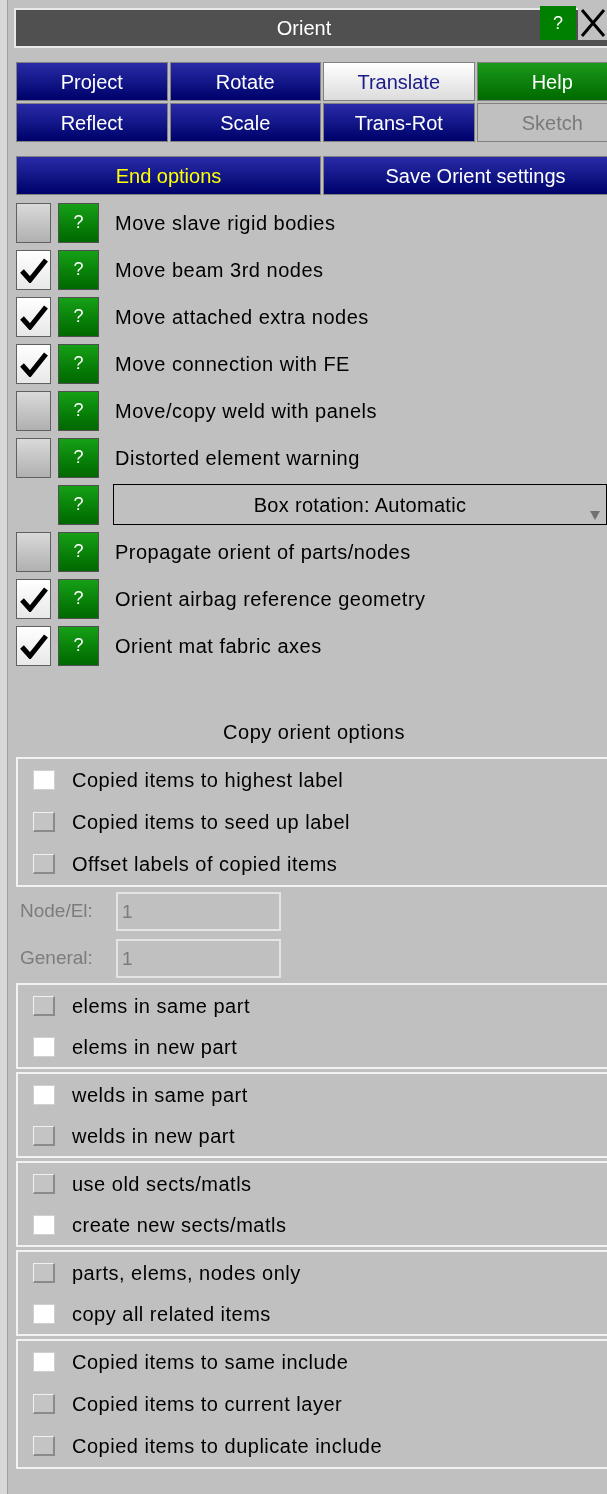 This screenshot has width=607, height=1494. What do you see at coordinates (56, 958) in the screenshot?
I see `field-label: General:` at bounding box center [56, 958].